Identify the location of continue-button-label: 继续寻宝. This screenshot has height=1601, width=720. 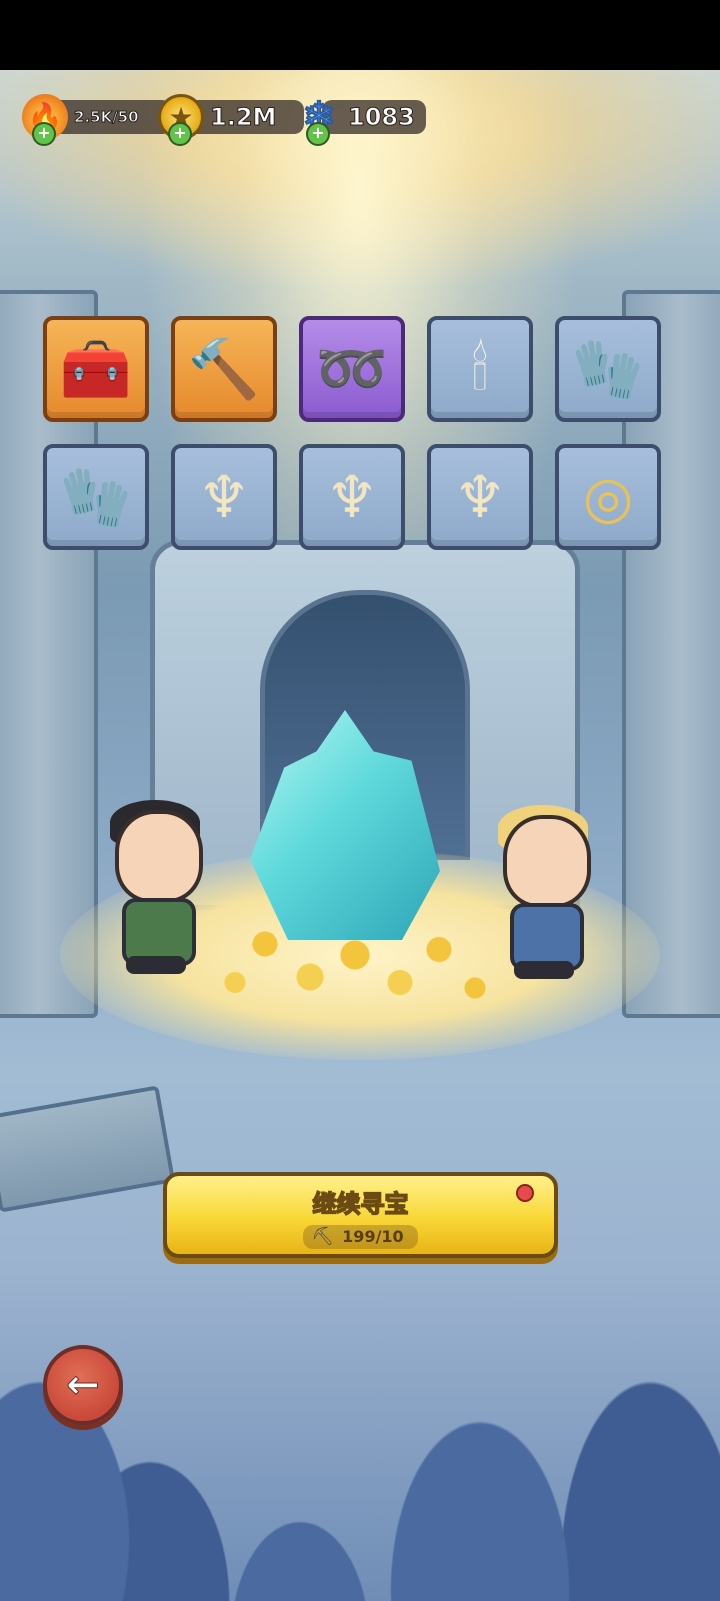
(361, 1204).